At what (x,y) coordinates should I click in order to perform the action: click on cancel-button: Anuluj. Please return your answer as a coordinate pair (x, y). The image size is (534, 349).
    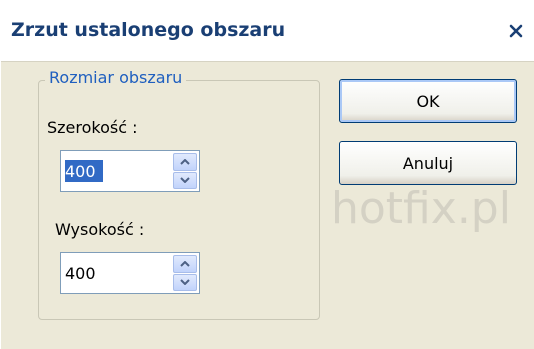
    Looking at the image, I should click on (428, 163).